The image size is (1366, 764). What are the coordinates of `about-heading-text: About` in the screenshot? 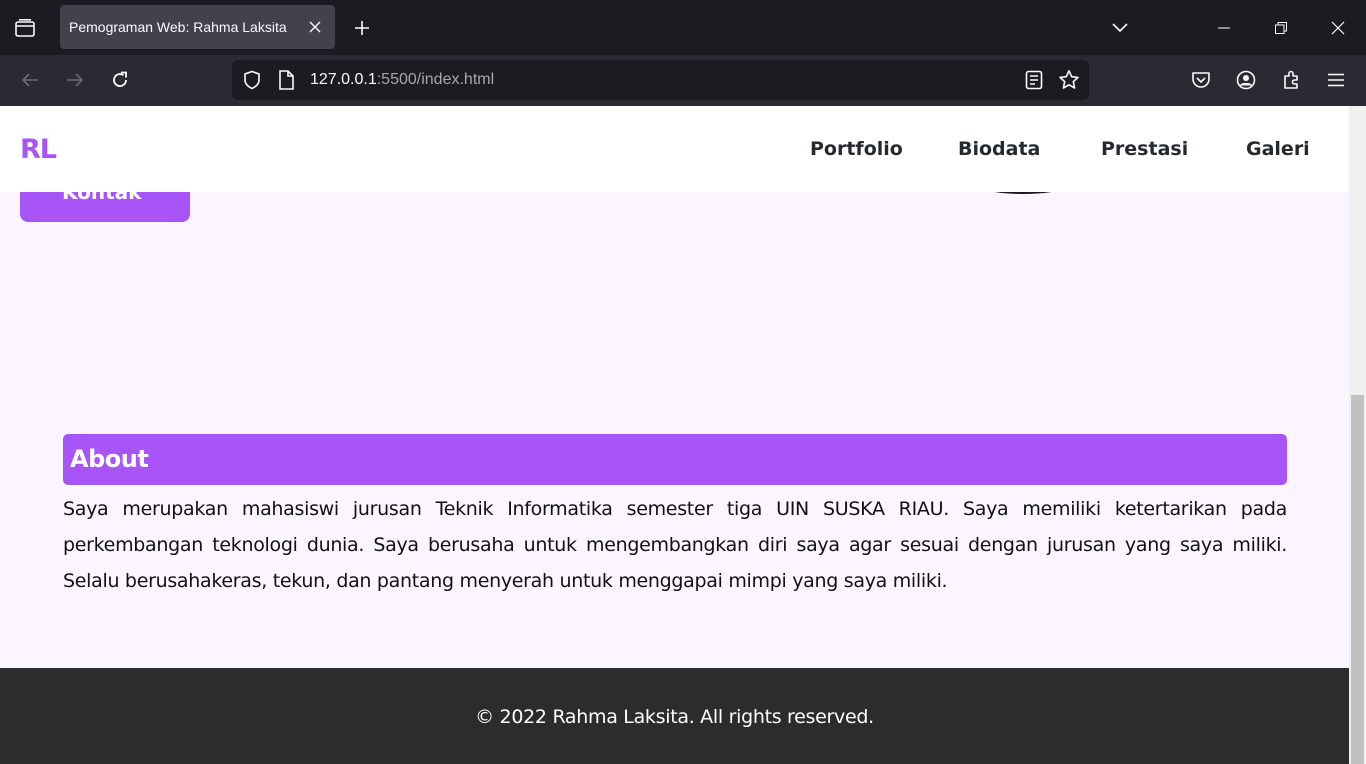 It's located at (109, 459).